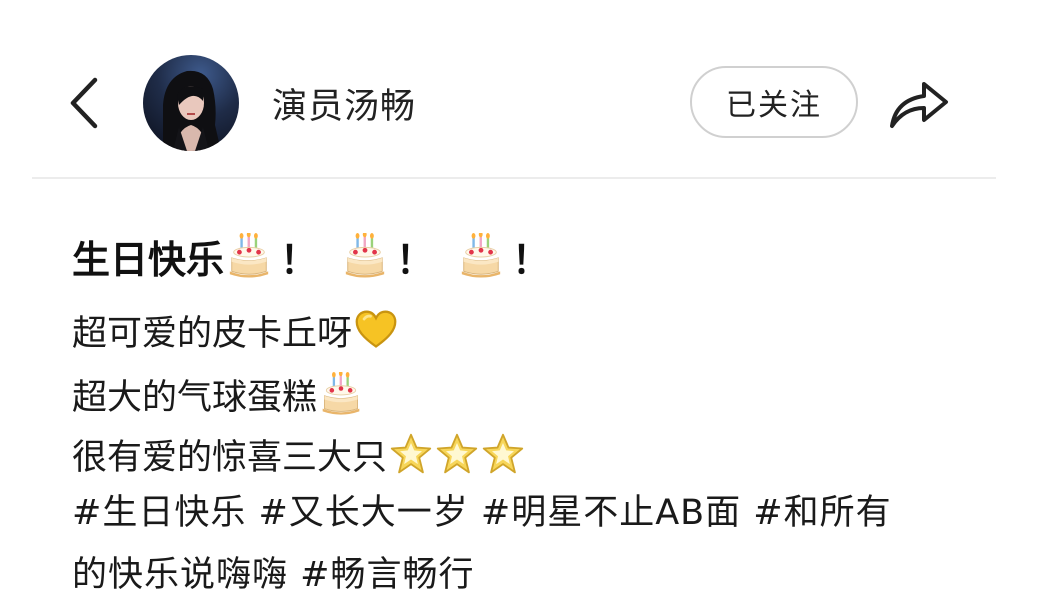 Image resolution: width=1037 pixels, height=597 pixels. Describe the element at coordinates (273, 571) in the screenshot. I see `hashtag-line: 的快乐说嗨嗨 #畅言畅行` at that location.